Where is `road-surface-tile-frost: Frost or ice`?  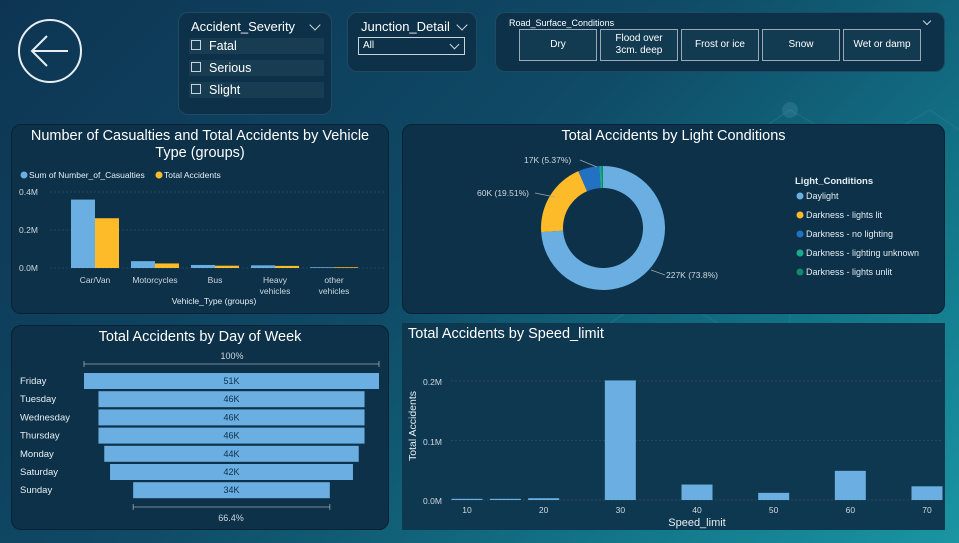 road-surface-tile-frost: Frost or ice is located at coordinates (720, 45).